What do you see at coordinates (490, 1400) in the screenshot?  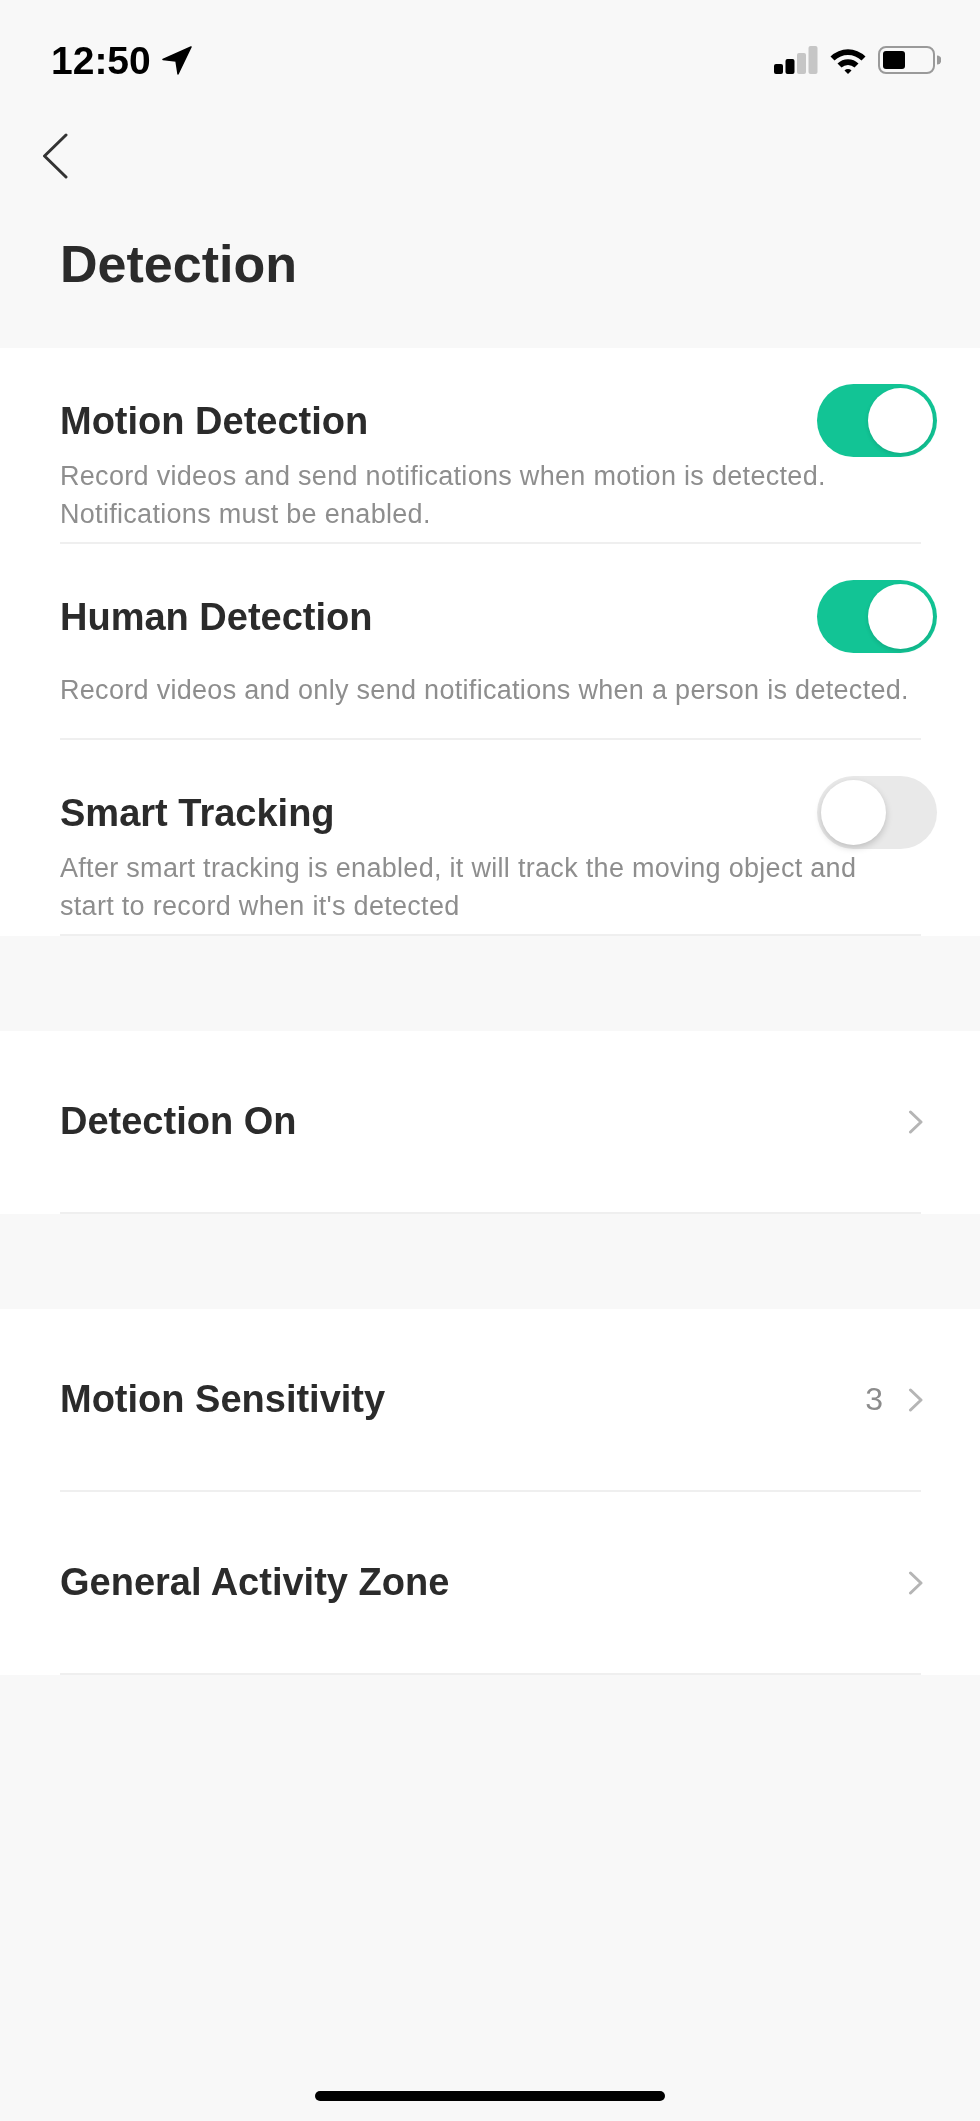 I see `settings-list-item: Motion Sensitivity 3` at bounding box center [490, 1400].